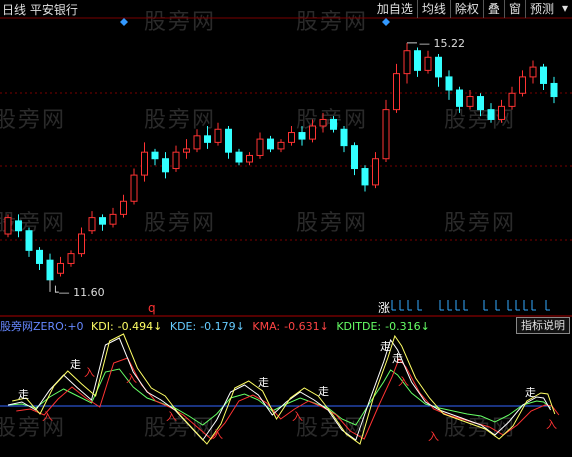 This screenshot has width=572, height=457. What do you see at coordinates (403, 326) in the screenshot?
I see `kditde-value: -0.316` at bounding box center [403, 326].